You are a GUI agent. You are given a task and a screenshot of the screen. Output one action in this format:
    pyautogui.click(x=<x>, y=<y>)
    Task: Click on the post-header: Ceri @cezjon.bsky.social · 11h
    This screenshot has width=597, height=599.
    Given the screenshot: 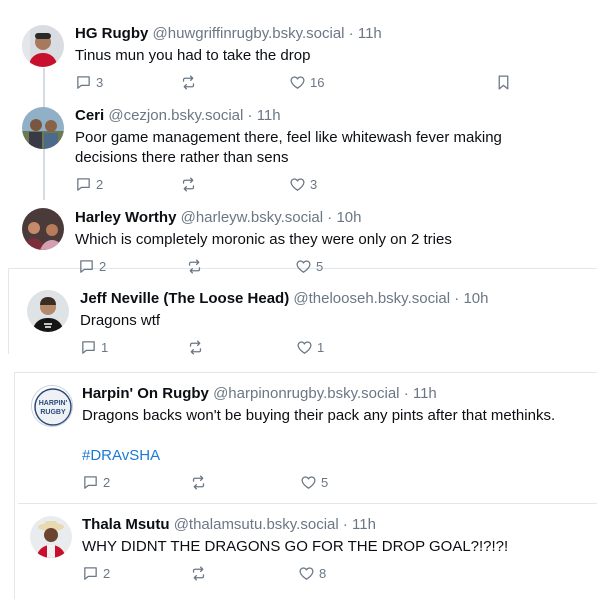 What is the action you would take?
    pyautogui.click(x=178, y=116)
    